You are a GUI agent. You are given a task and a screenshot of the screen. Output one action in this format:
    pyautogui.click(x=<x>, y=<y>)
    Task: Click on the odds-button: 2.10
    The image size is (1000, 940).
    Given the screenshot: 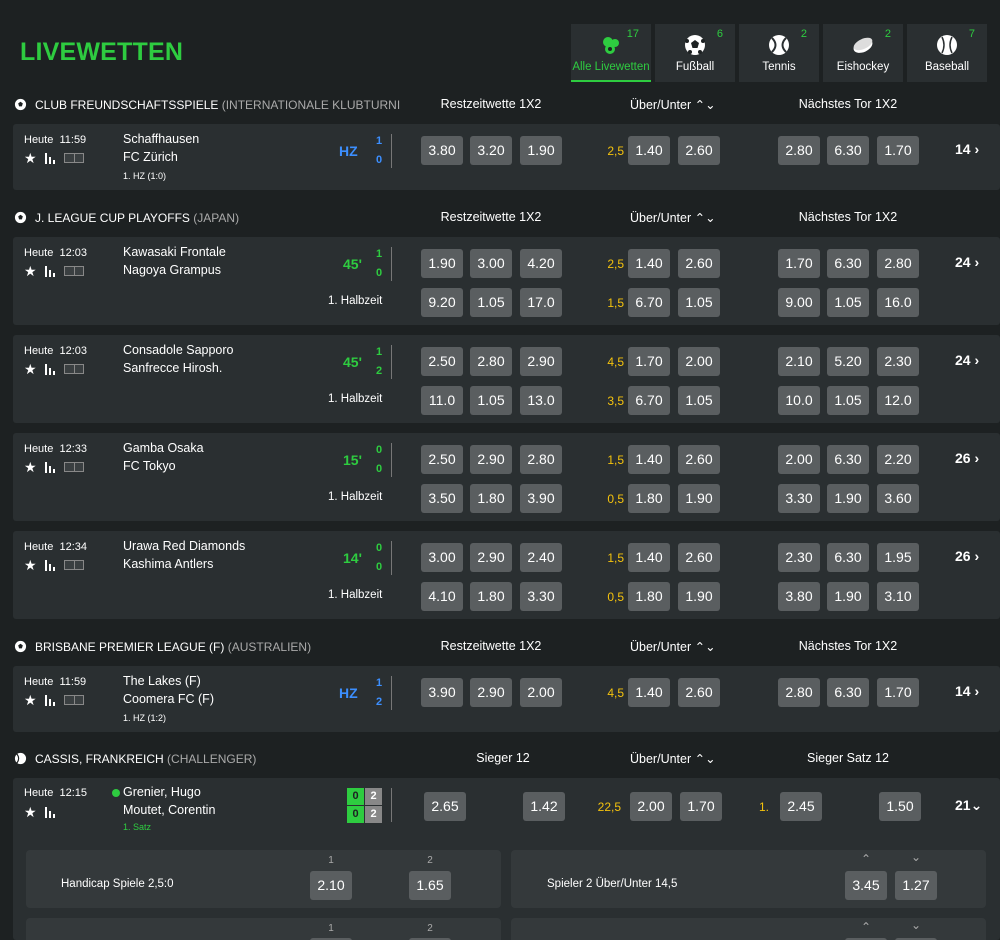 What is the action you would take?
    pyautogui.click(x=331, y=885)
    